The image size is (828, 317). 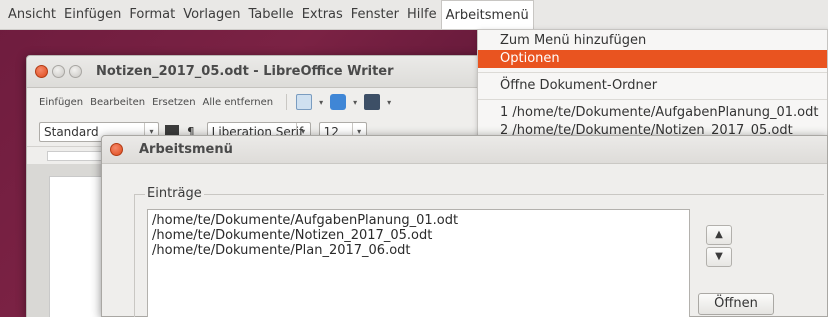 I want to click on list-item: /home/te/Dokumente/Notizen_2017_05.odt, so click(x=418, y=235).